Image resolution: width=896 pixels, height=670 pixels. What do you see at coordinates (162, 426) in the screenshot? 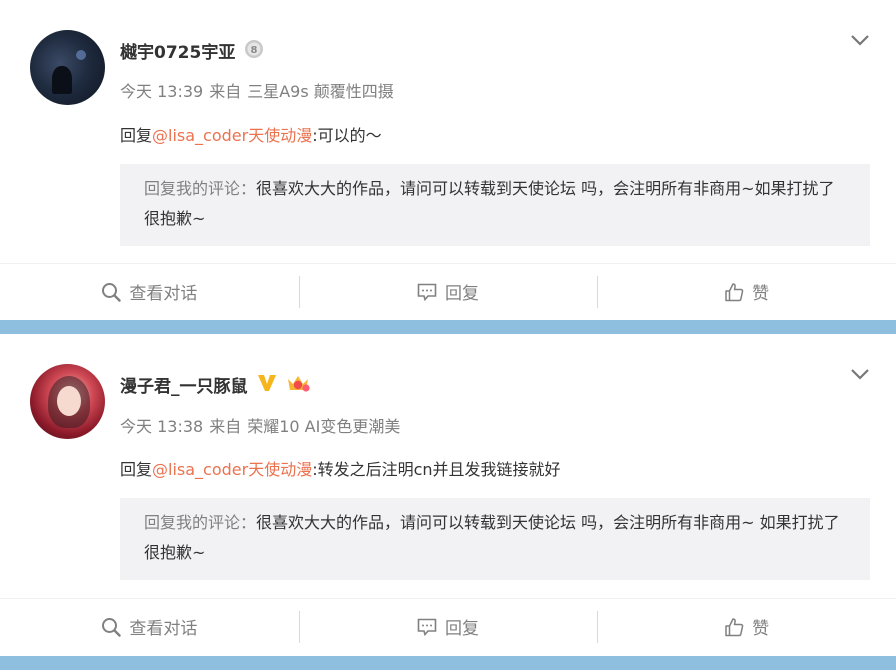
I see `timestamp: 今天 13:38` at bounding box center [162, 426].